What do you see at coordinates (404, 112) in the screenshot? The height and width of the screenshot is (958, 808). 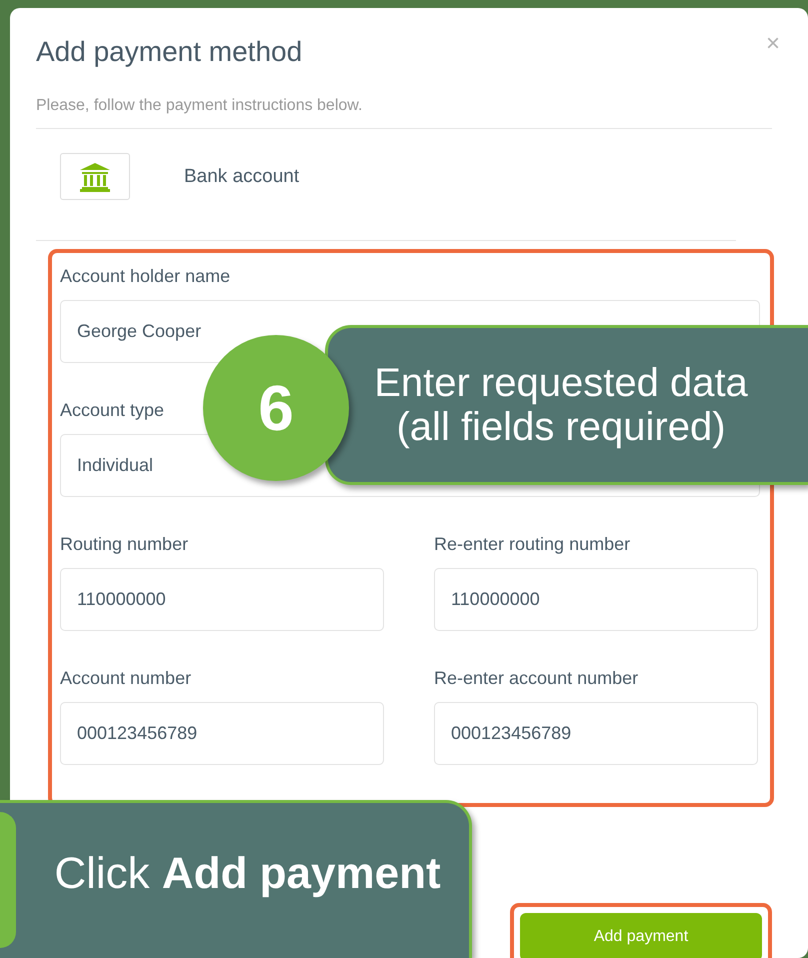 I see `instructions-text: Please, follow the payment instructions below.` at bounding box center [404, 112].